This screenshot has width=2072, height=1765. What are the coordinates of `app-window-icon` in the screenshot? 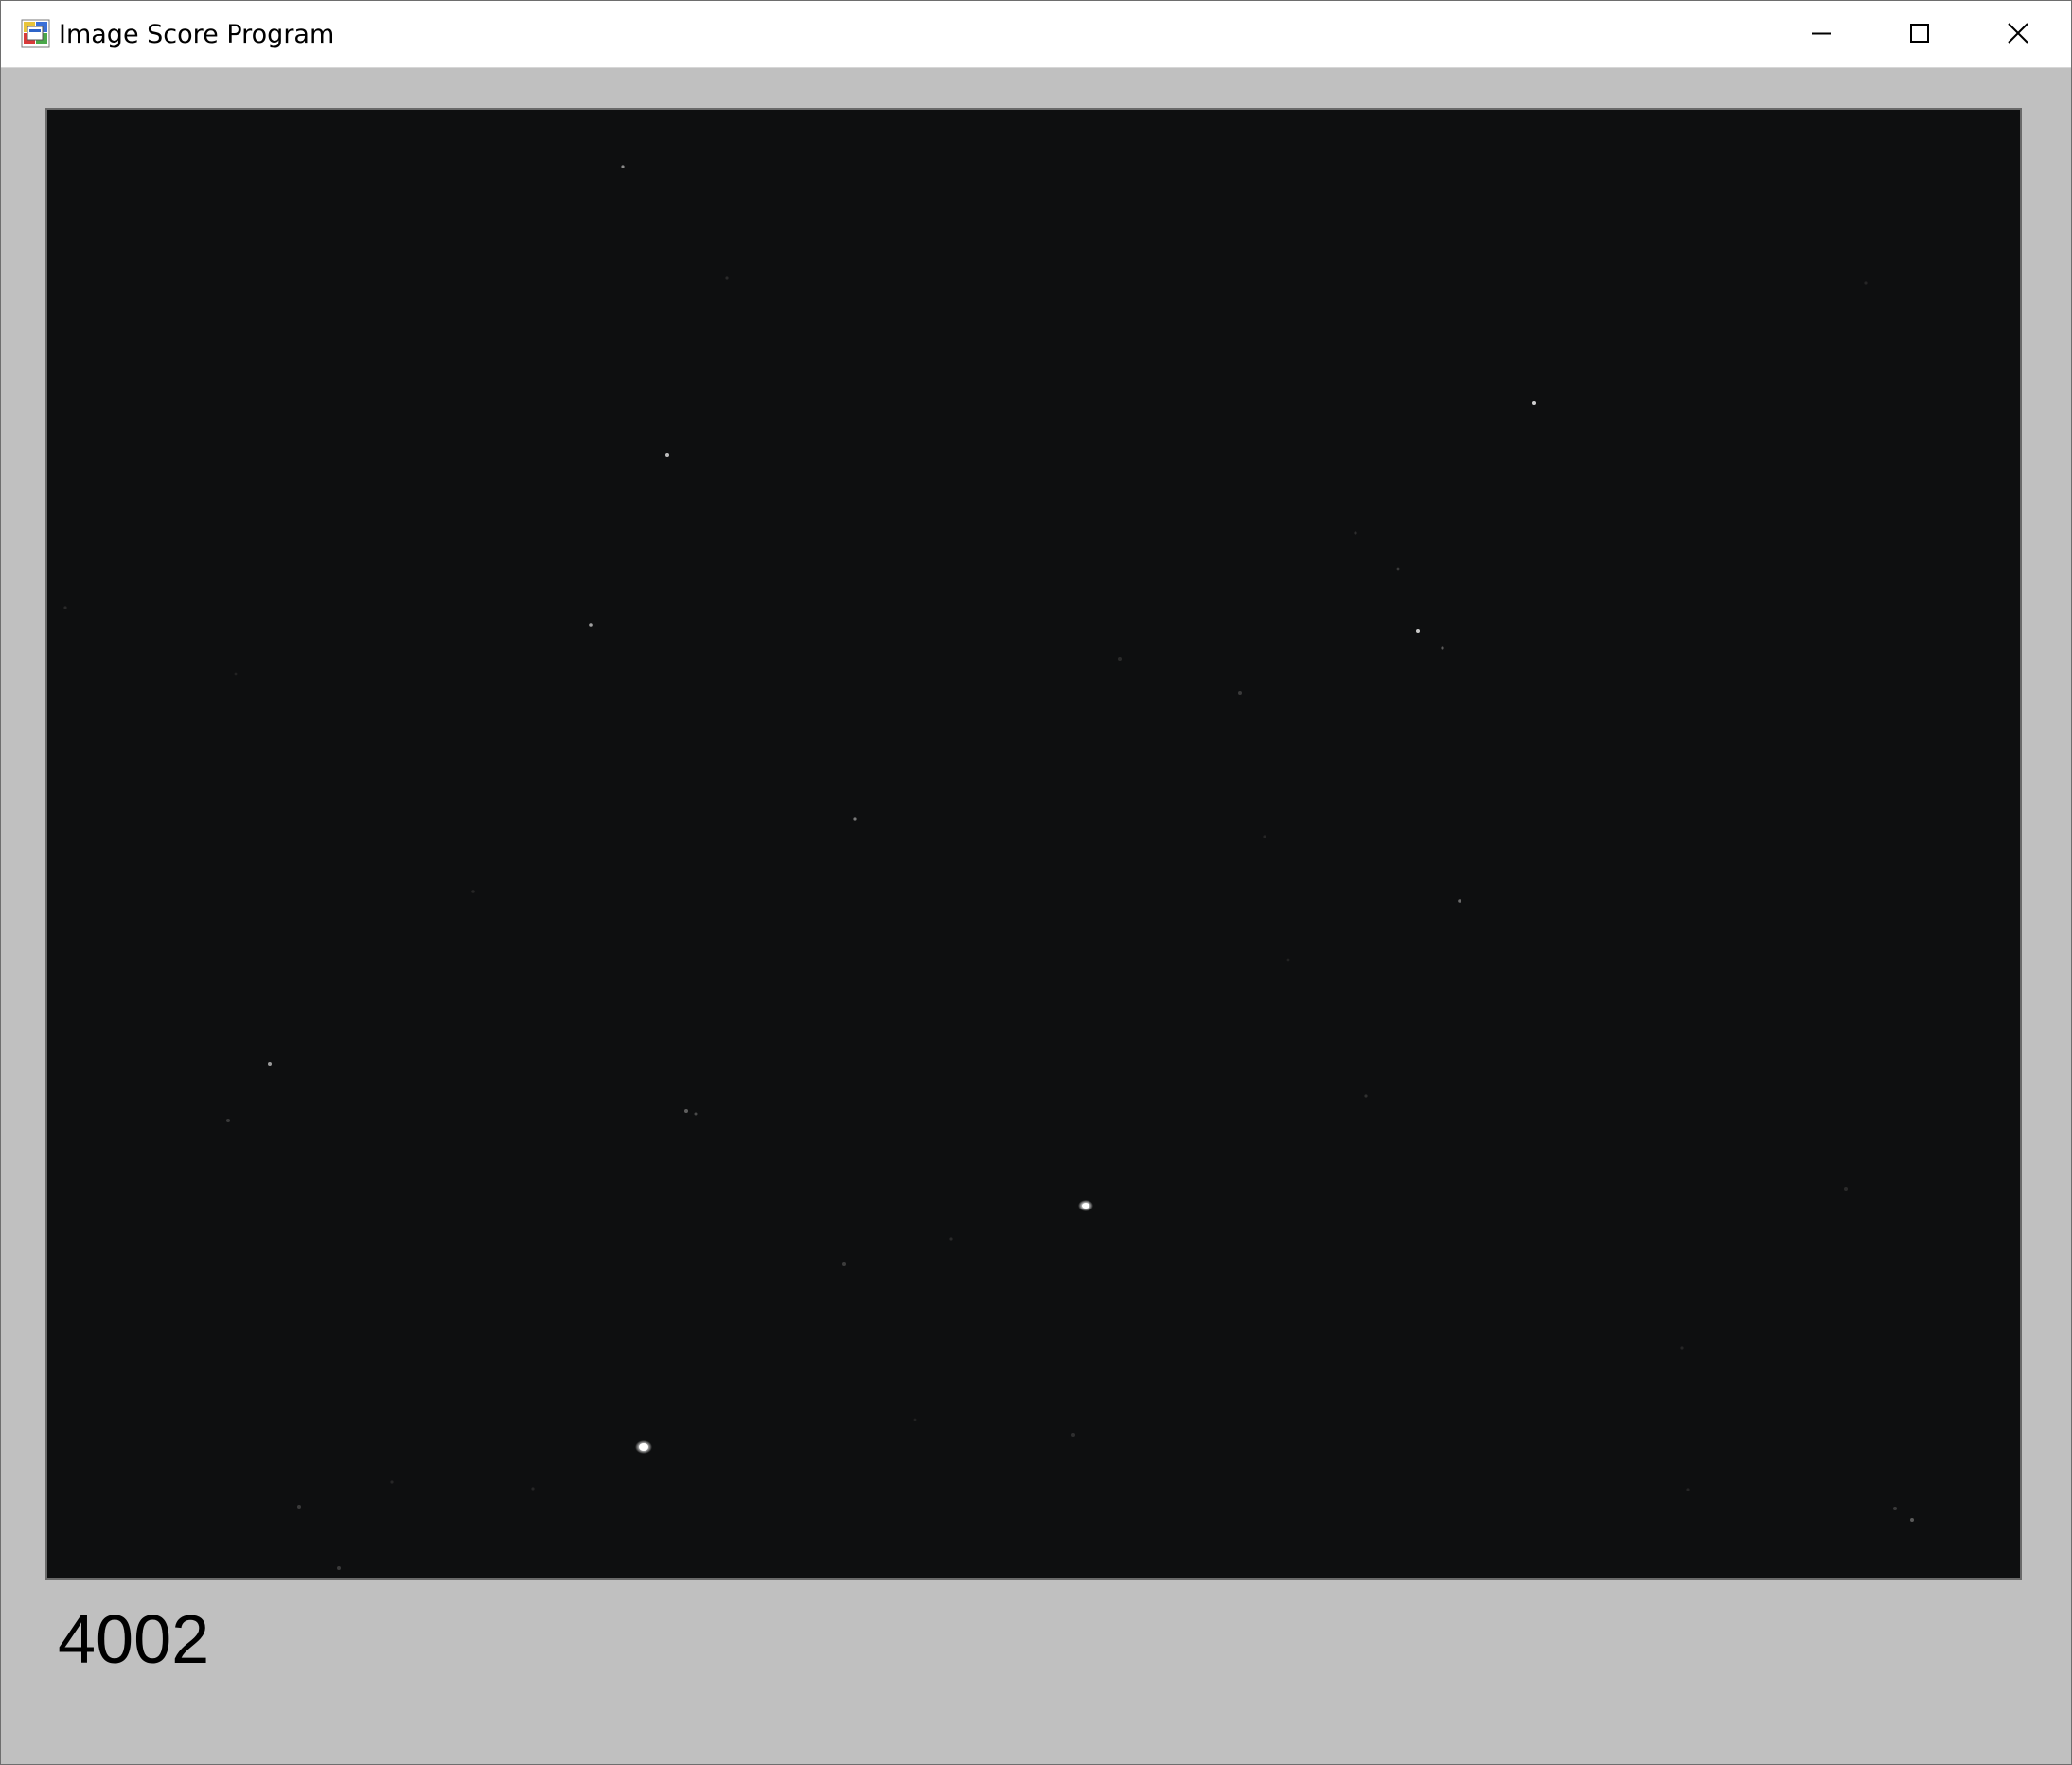 It's located at (35, 33).